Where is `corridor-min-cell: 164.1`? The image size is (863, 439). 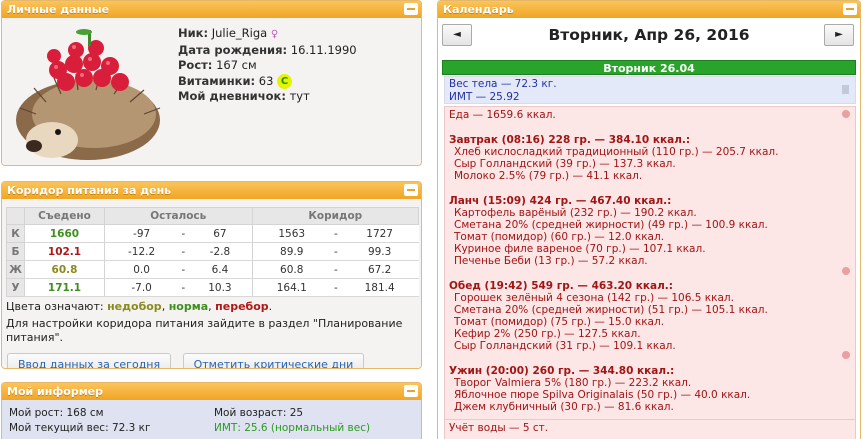 corridor-min-cell: 164.1 is located at coordinates (291, 287).